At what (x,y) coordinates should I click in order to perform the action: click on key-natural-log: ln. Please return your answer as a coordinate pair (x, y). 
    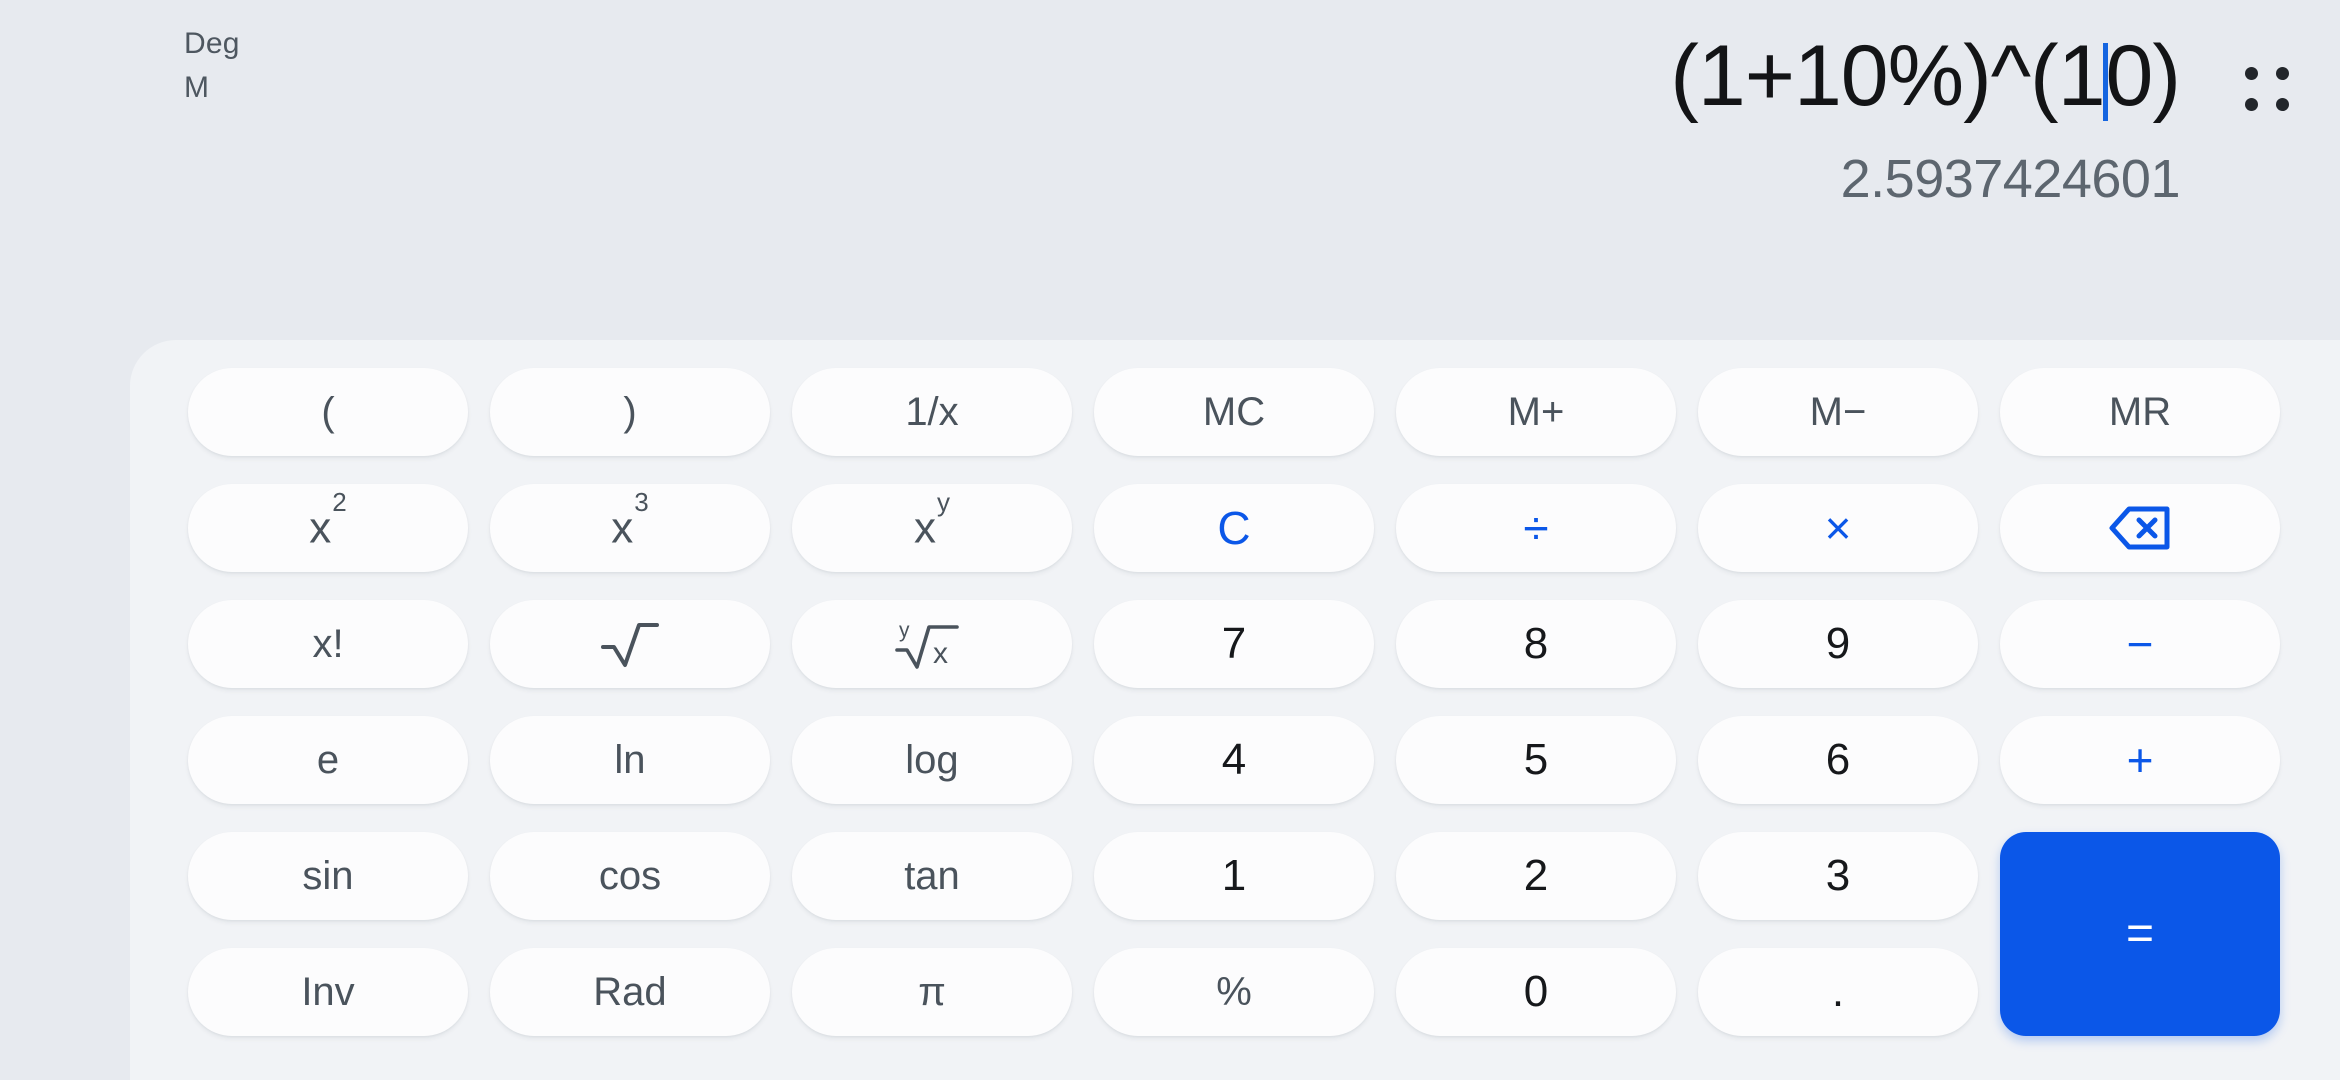
    Looking at the image, I should click on (630, 760).